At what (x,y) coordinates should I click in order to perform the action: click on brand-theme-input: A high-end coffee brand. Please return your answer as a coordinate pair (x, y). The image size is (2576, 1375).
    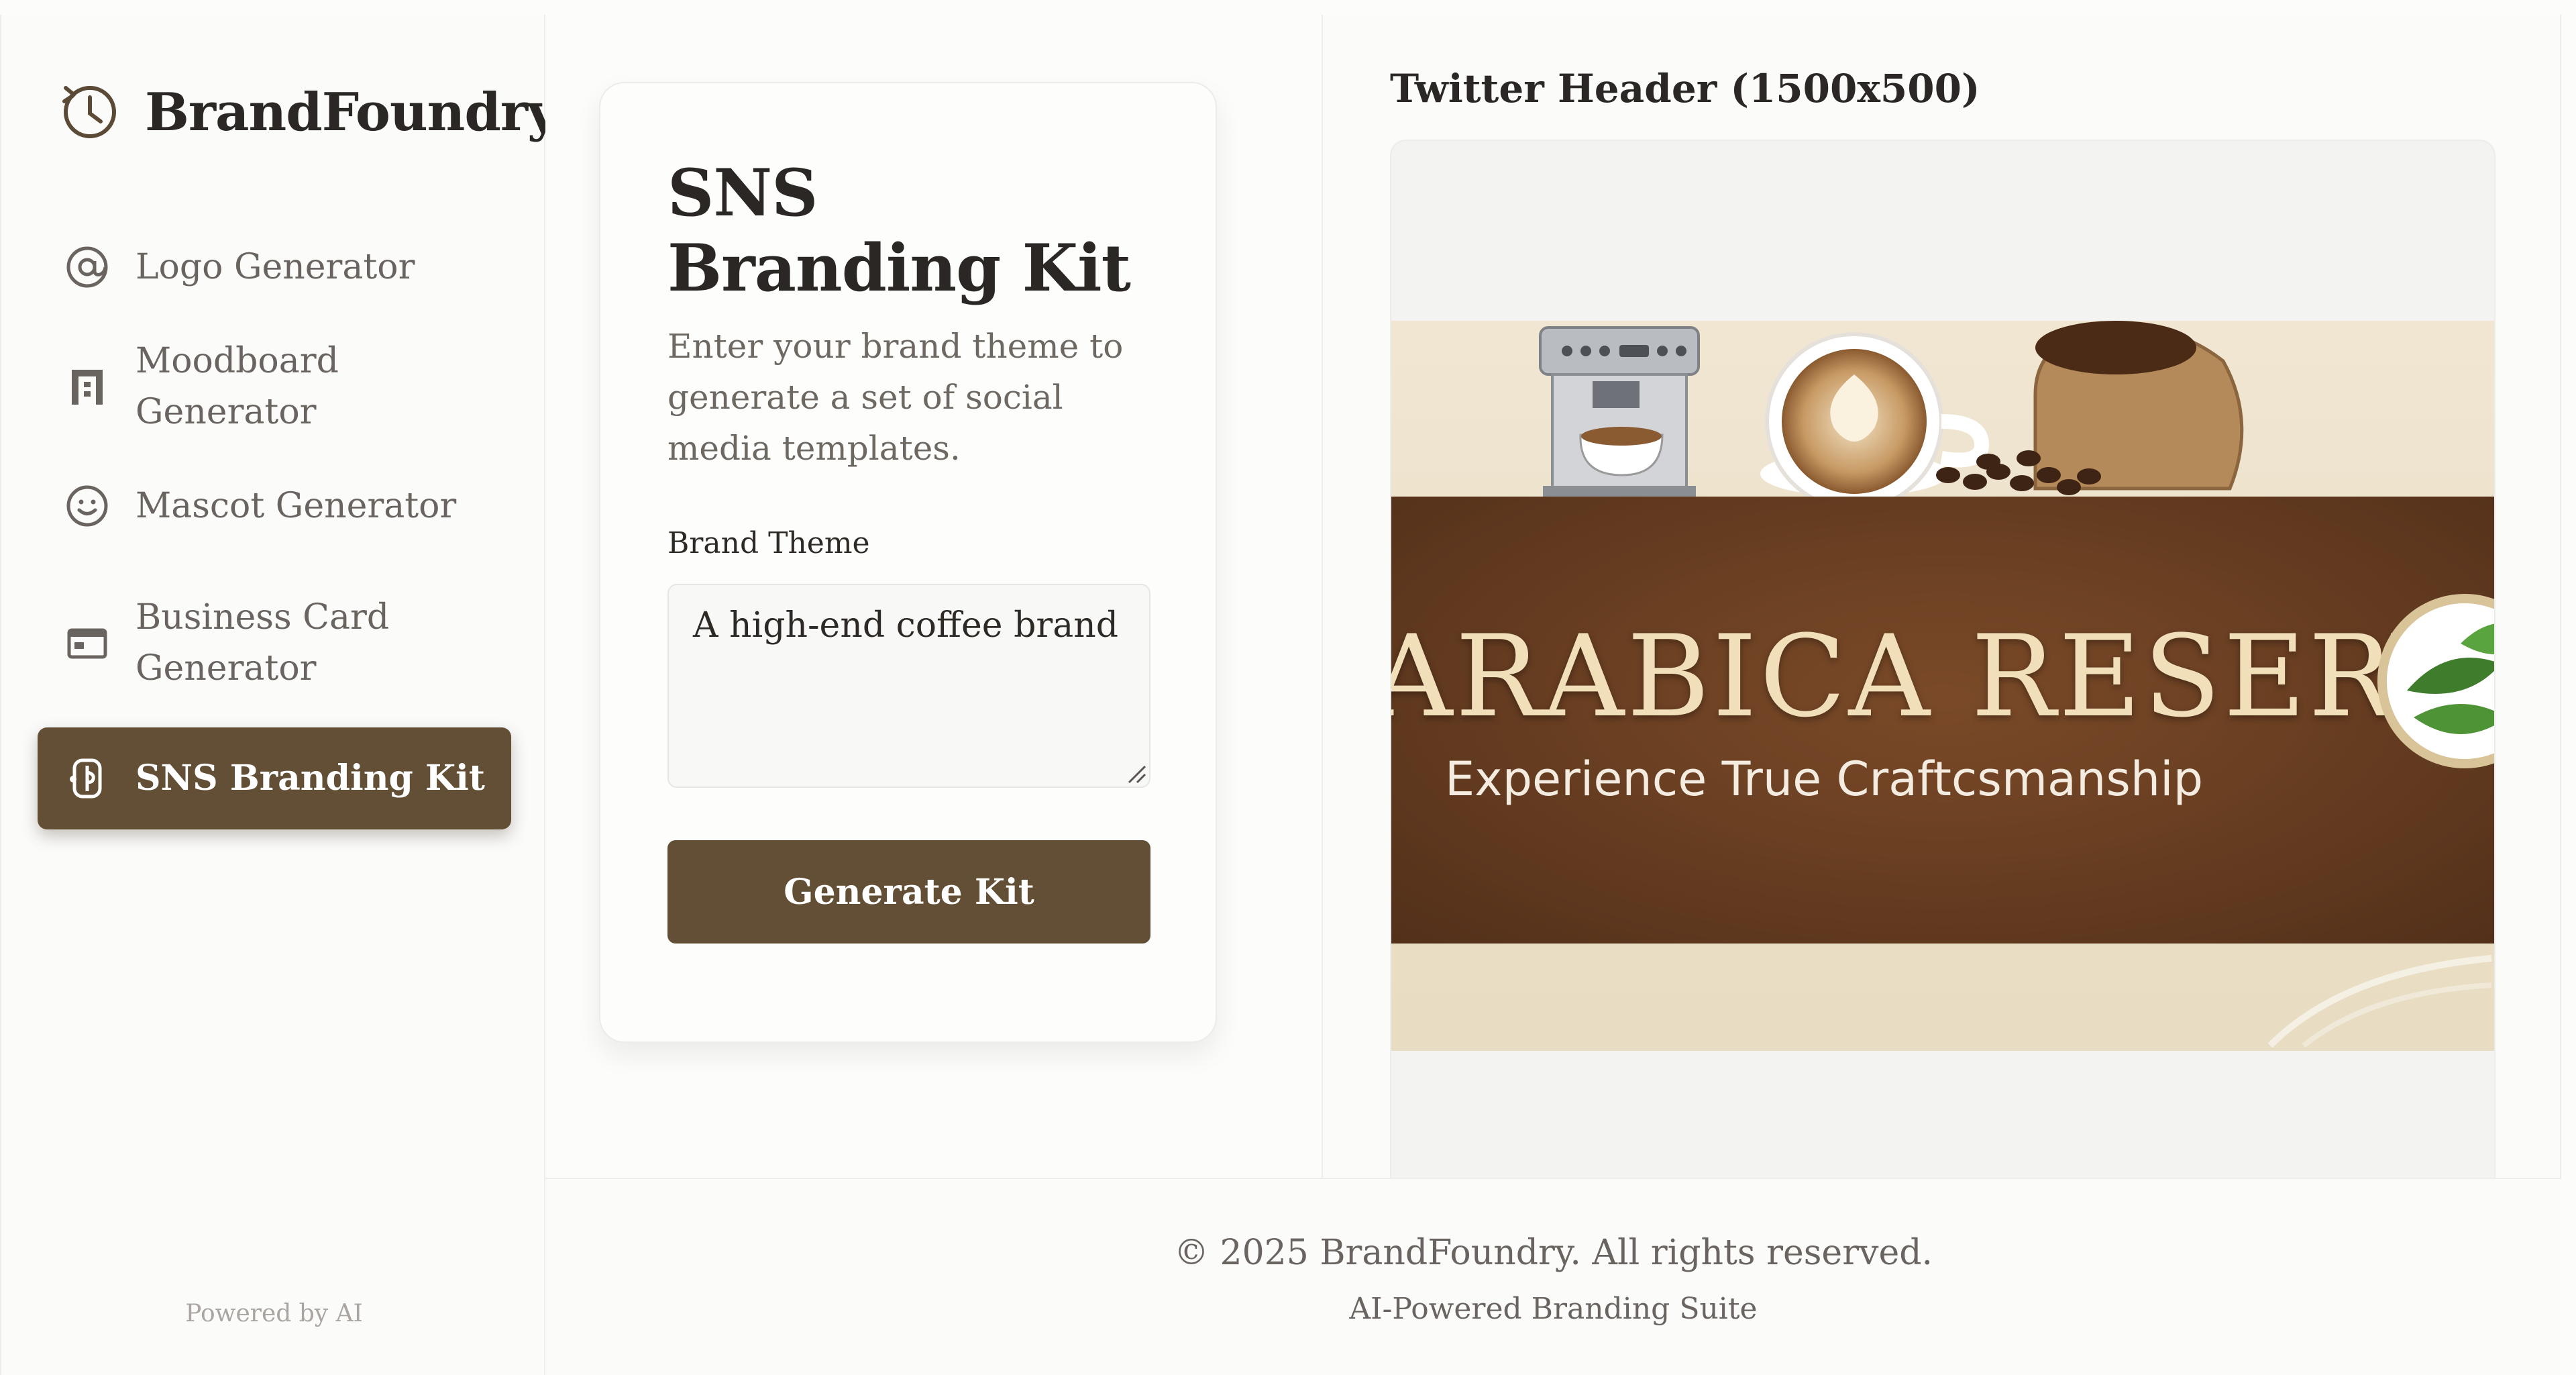
    Looking at the image, I should click on (908, 686).